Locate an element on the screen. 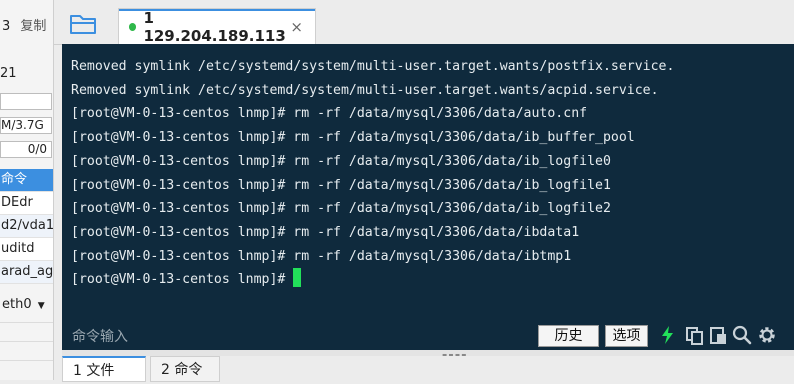  chevron-down-icon: ▼ is located at coordinates (41, 306).